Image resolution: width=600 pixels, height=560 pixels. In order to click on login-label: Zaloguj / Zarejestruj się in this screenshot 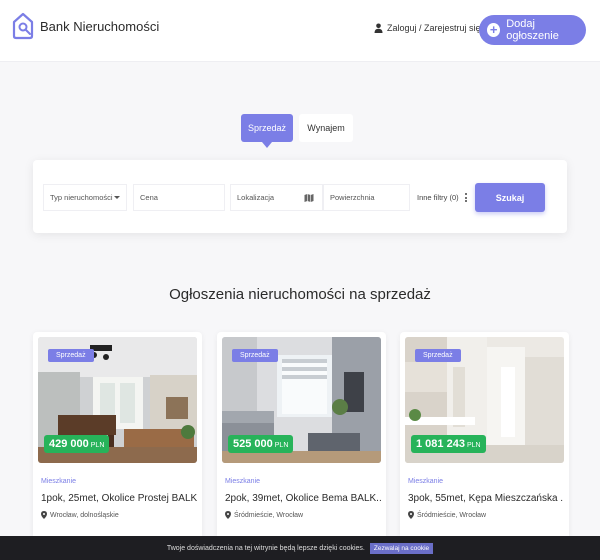, I will do `click(434, 28)`.